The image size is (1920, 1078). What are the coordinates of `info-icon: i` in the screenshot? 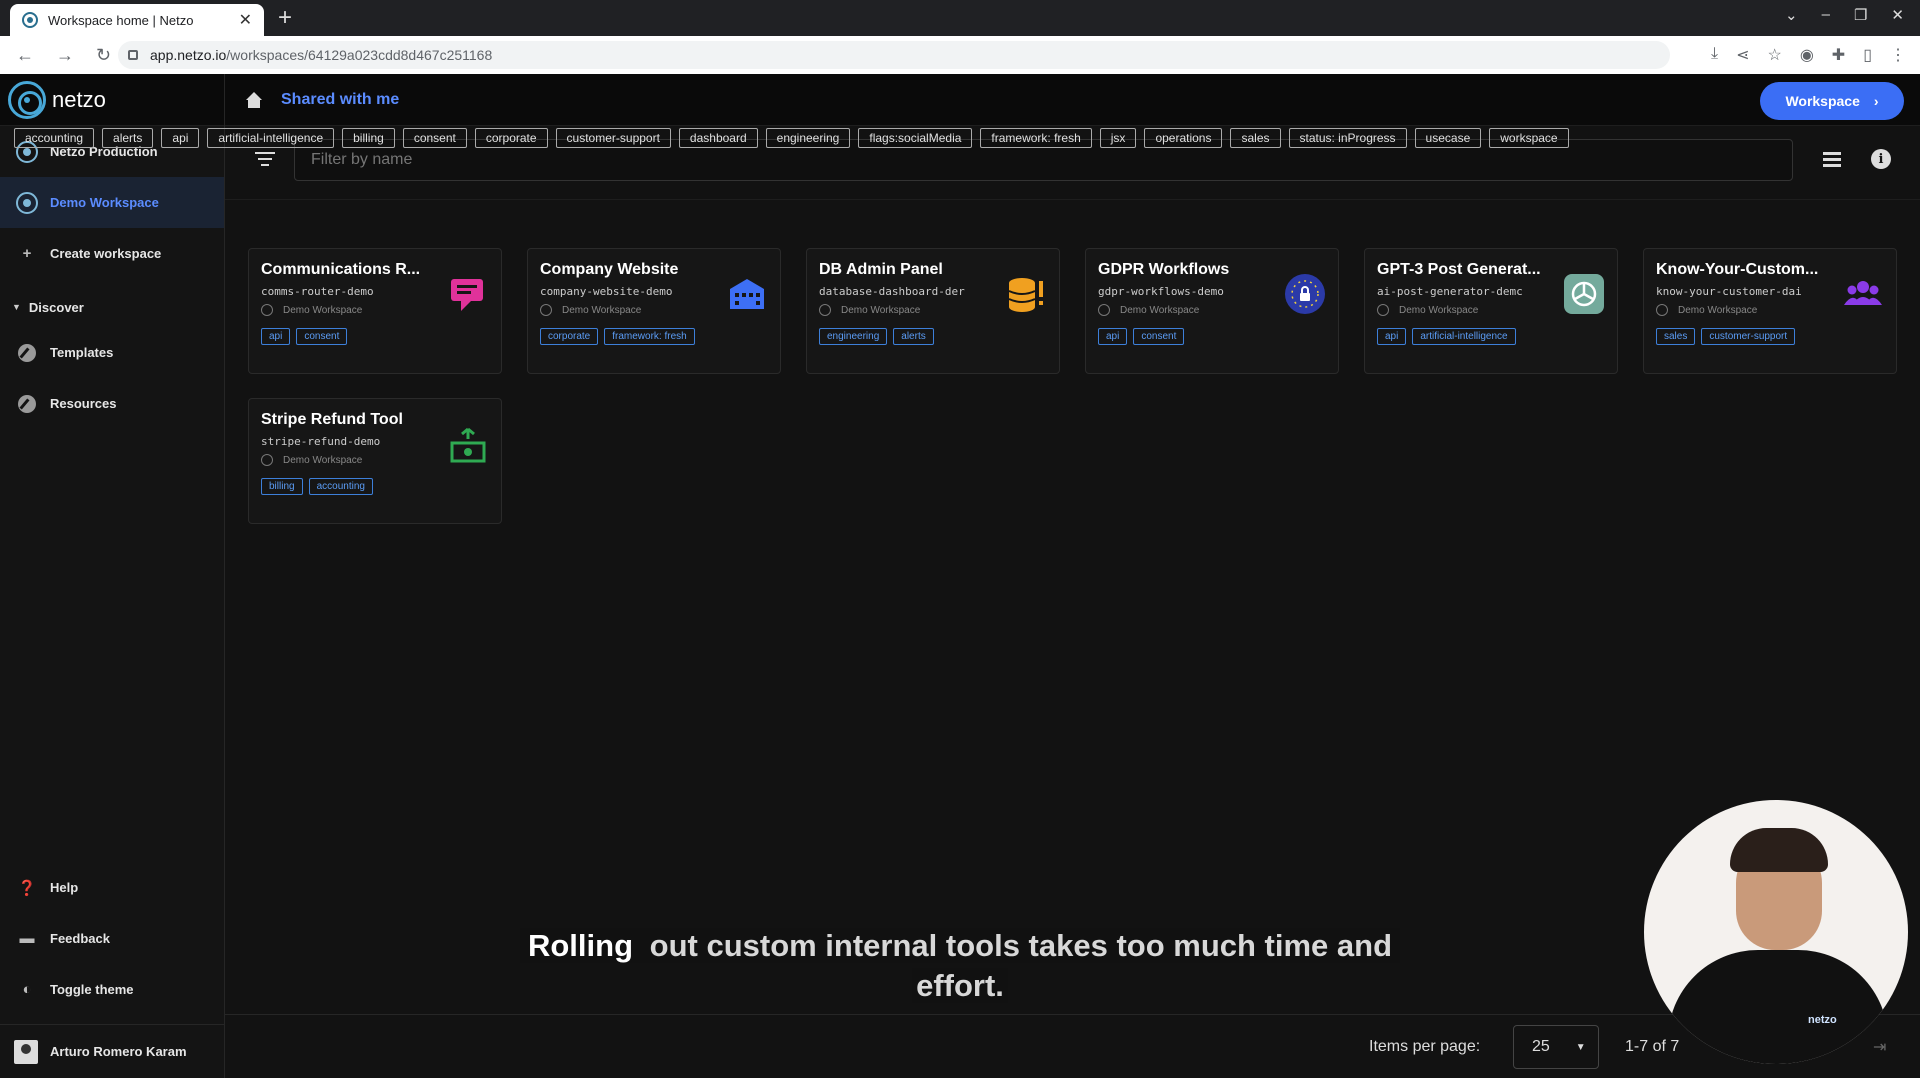 It's located at (1881, 159).